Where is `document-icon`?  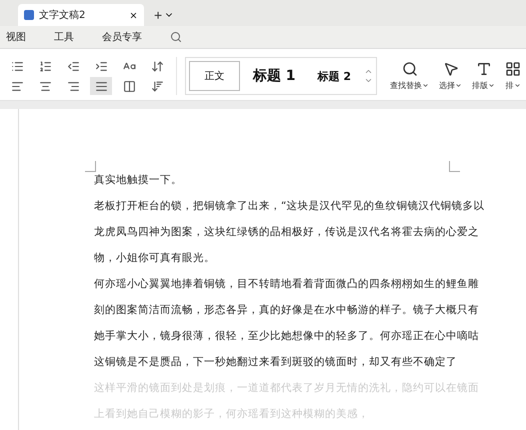 document-icon is located at coordinates (29, 15).